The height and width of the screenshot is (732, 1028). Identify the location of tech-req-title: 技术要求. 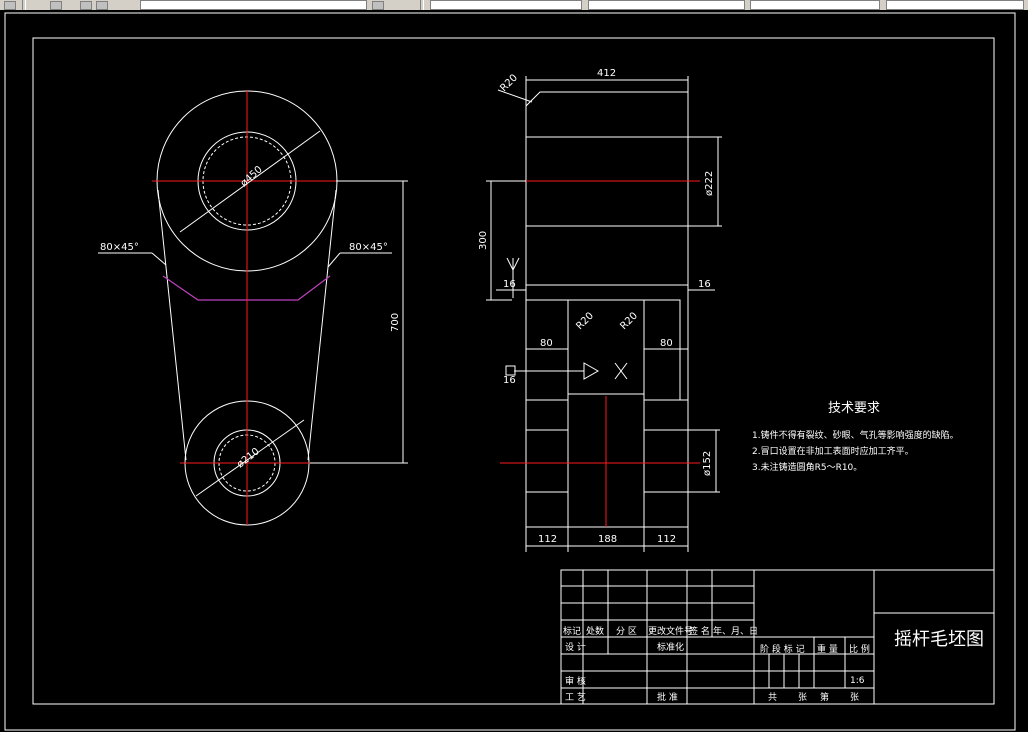
(854, 408).